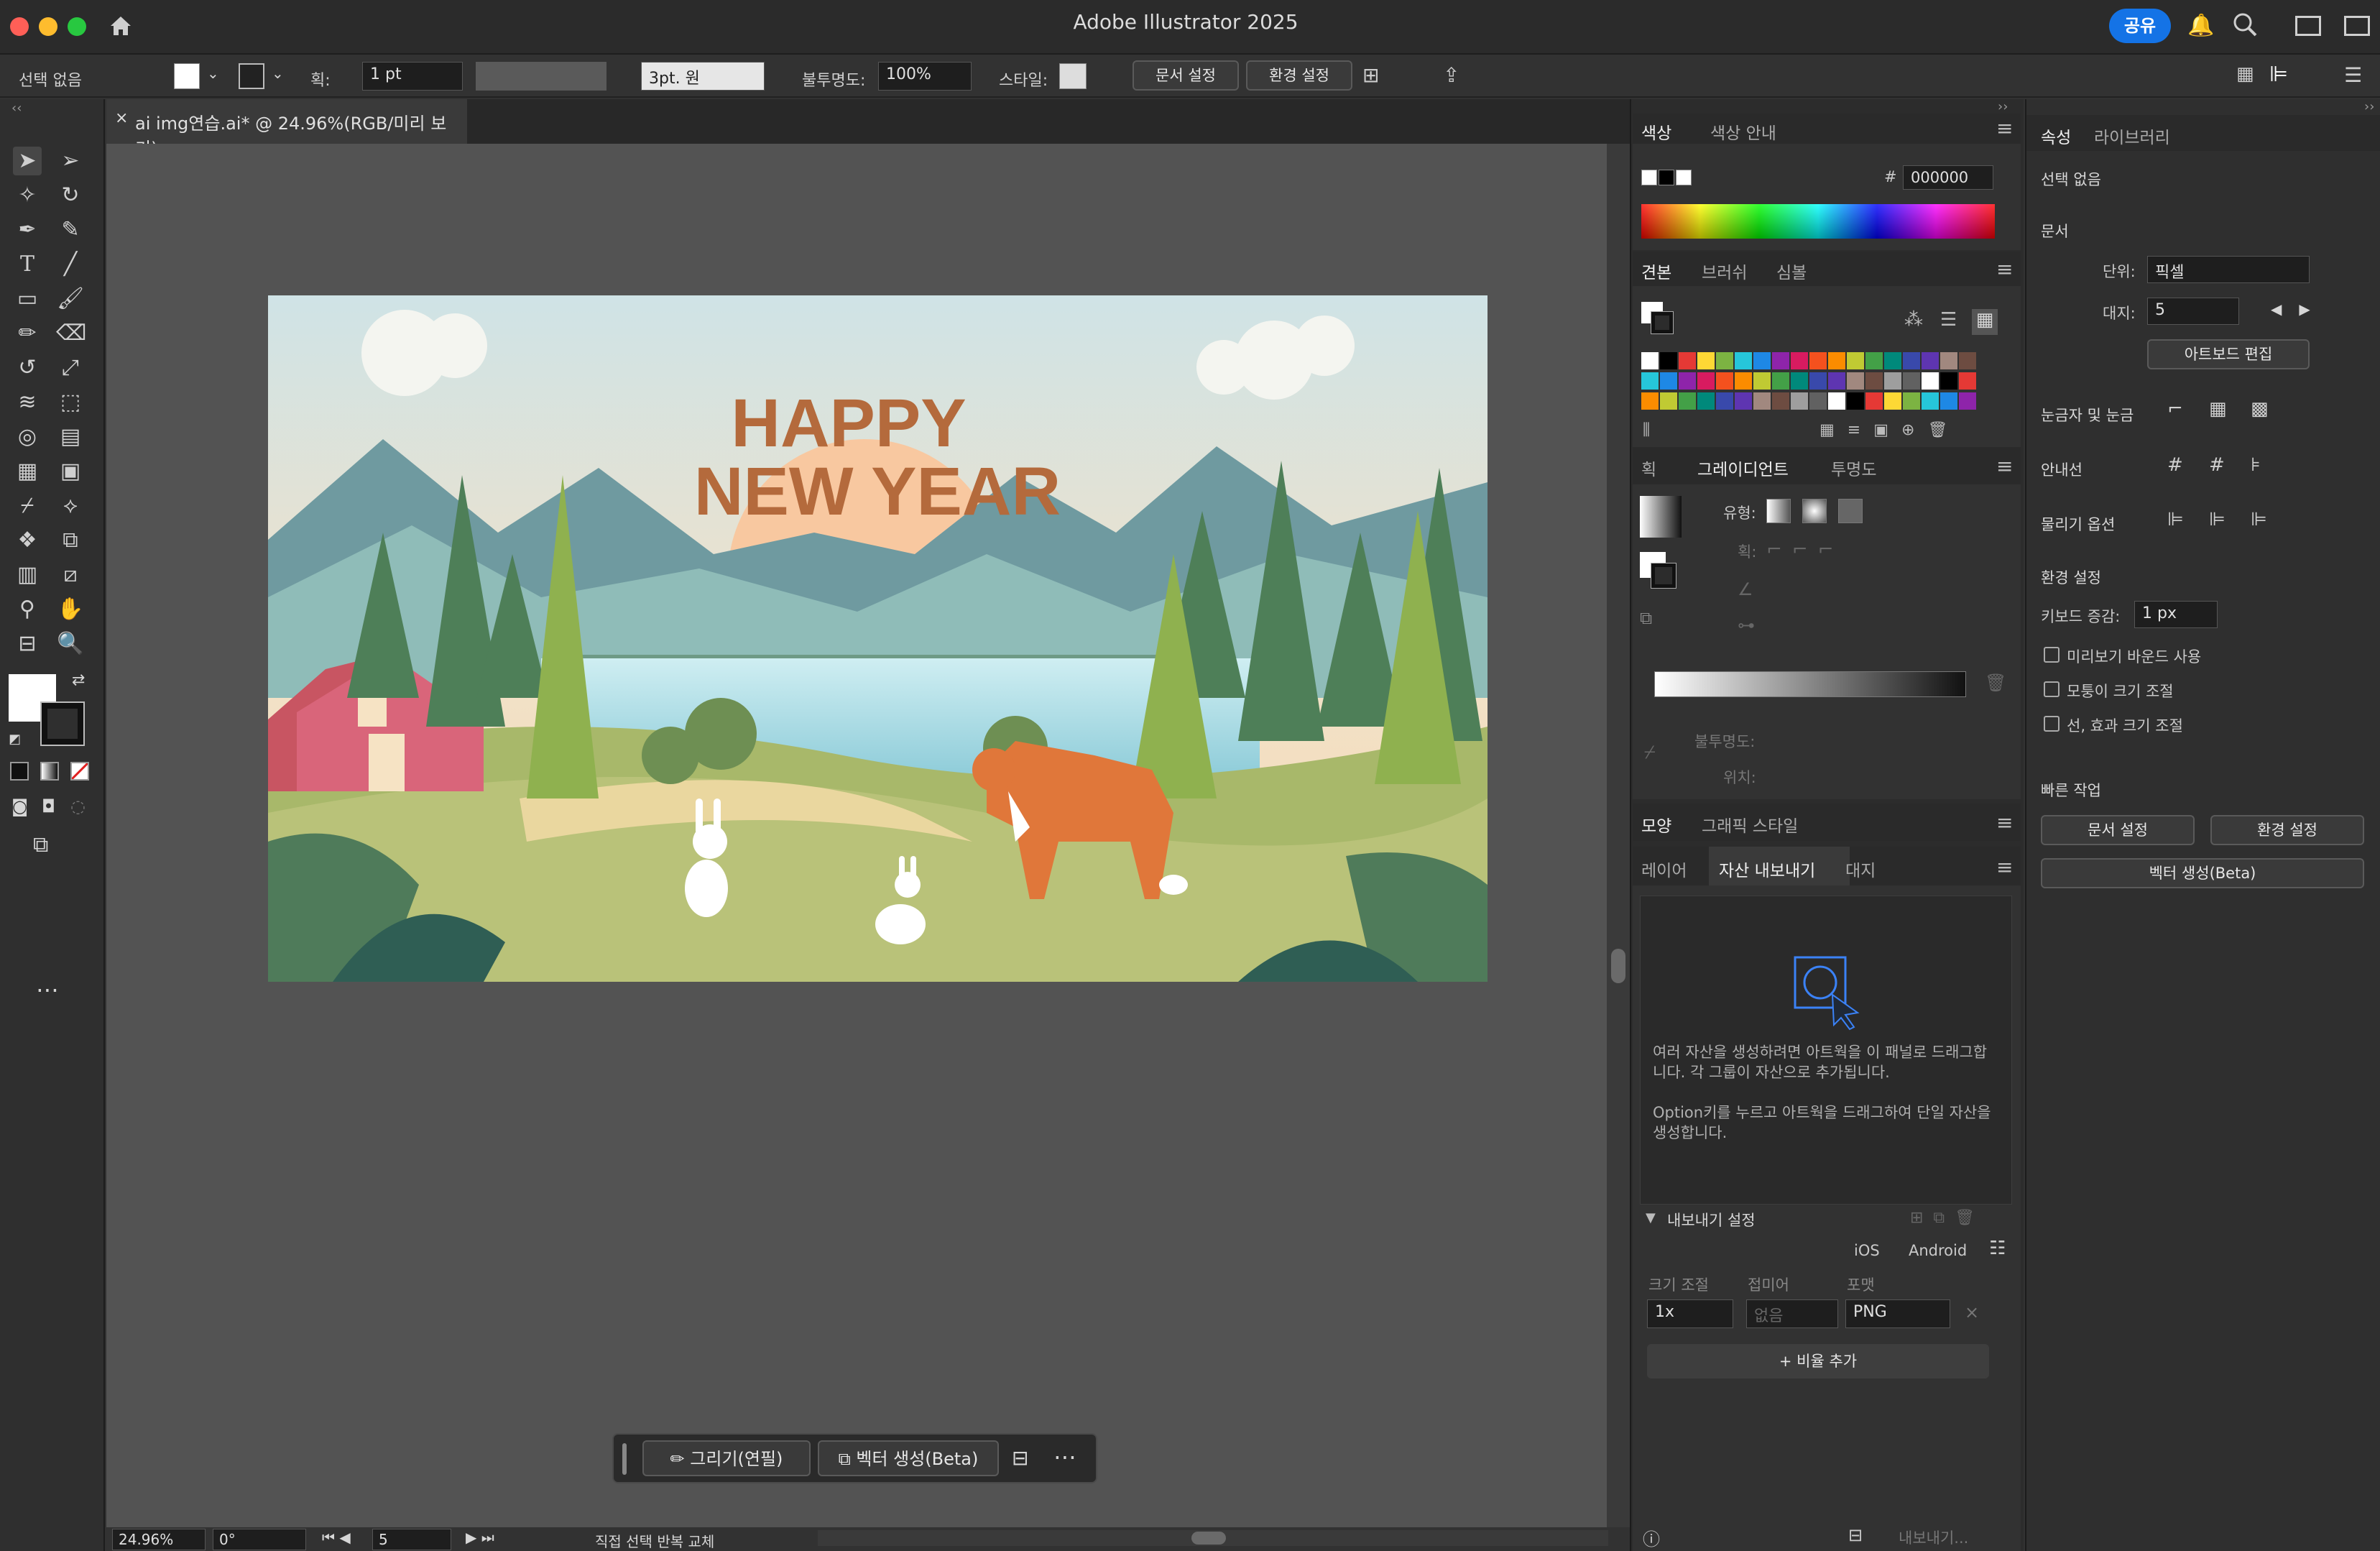 The width and height of the screenshot is (2380, 1551). I want to click on tab-graphic-styles: 그래픽 스타일, so click(1750, 825).